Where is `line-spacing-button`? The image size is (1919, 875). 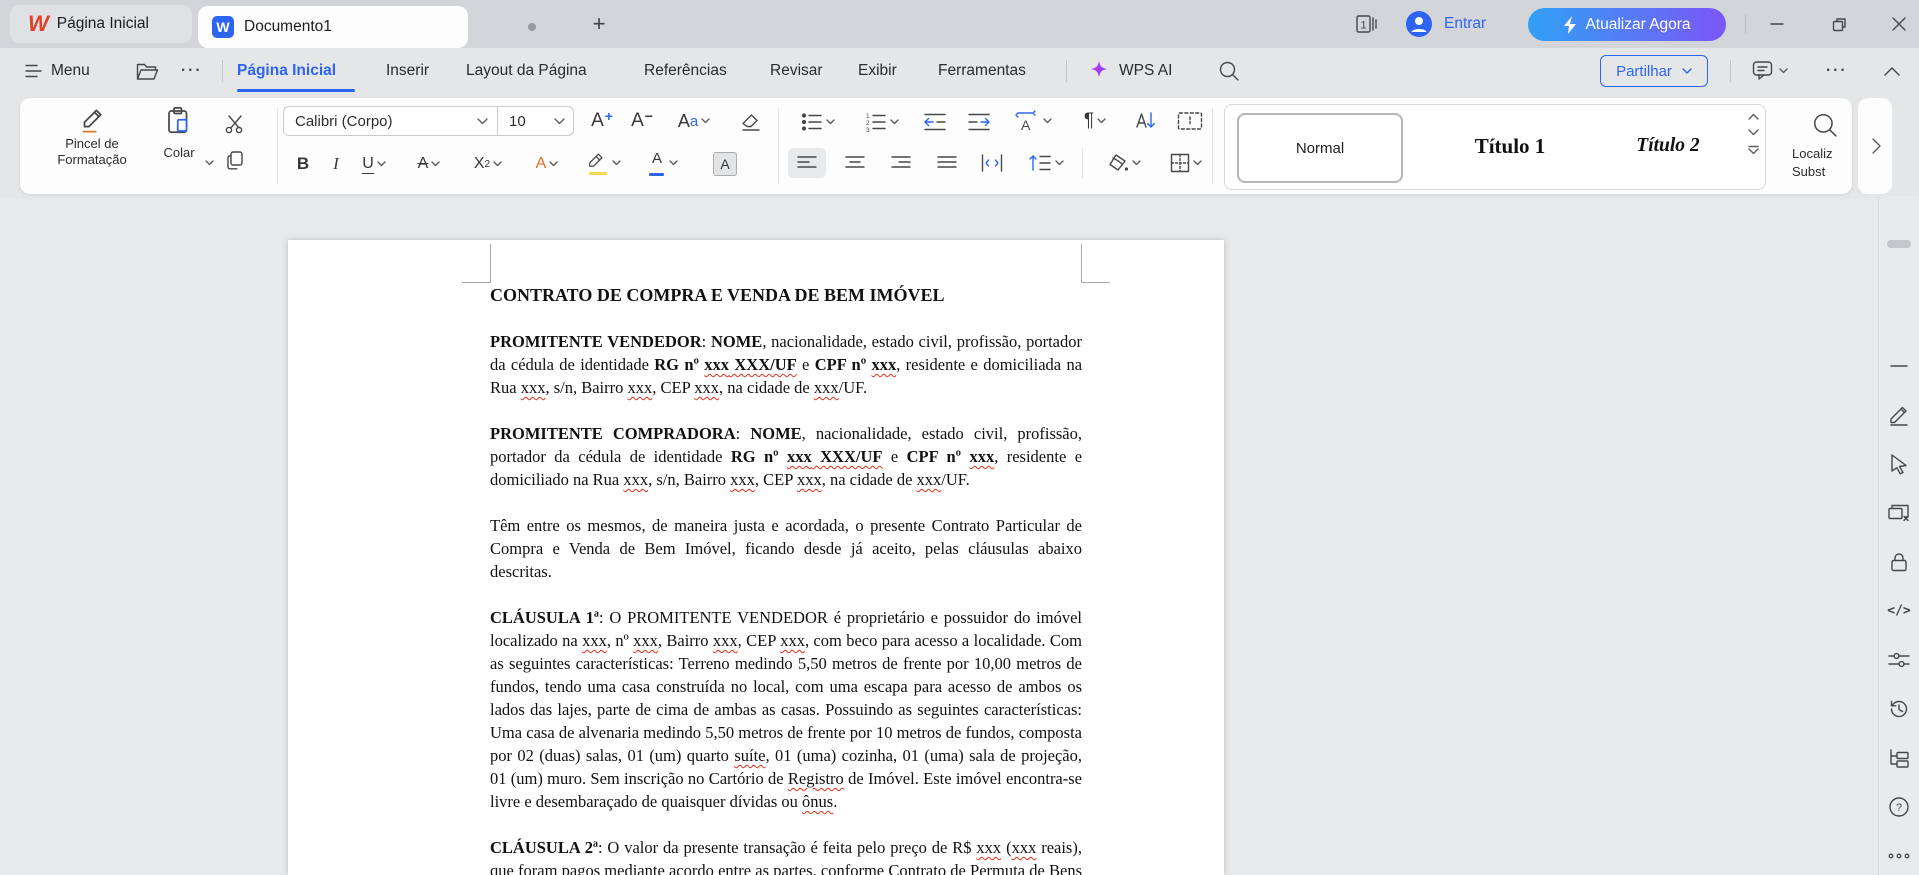 line-spacing-button is located at coordinates (1046, 163).